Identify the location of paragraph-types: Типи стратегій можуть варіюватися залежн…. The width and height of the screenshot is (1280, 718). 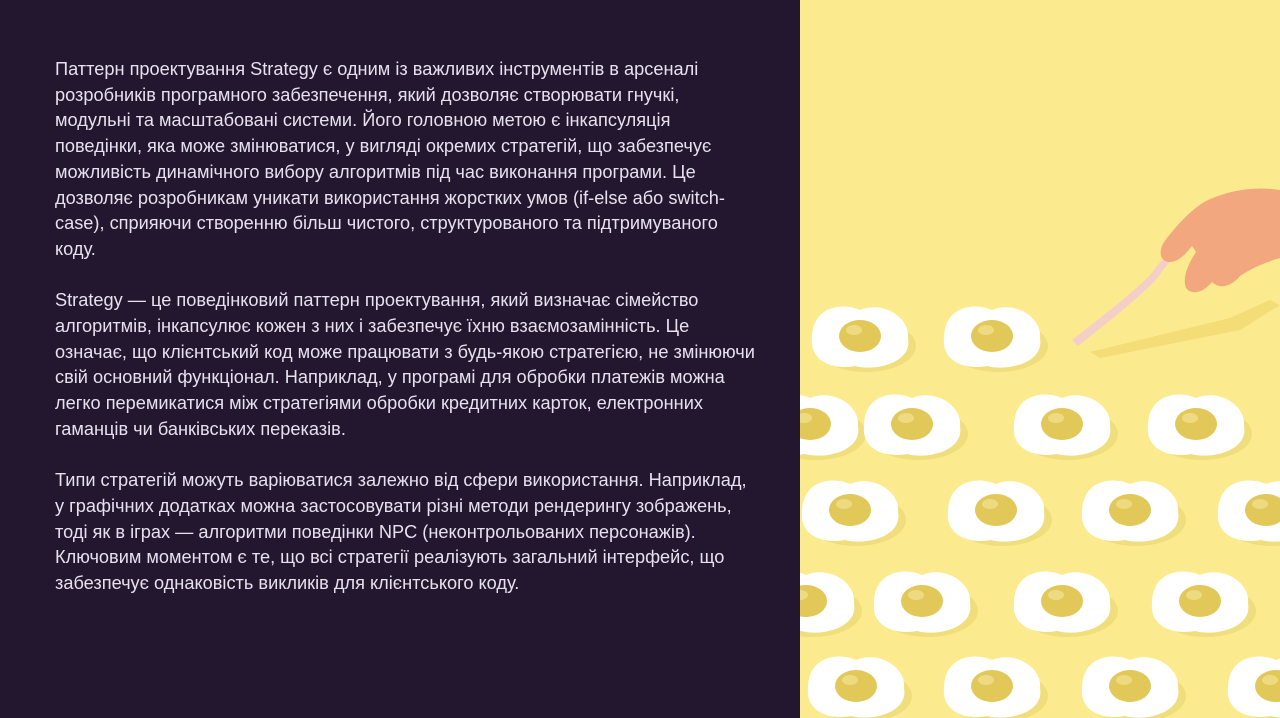
(401, 532).